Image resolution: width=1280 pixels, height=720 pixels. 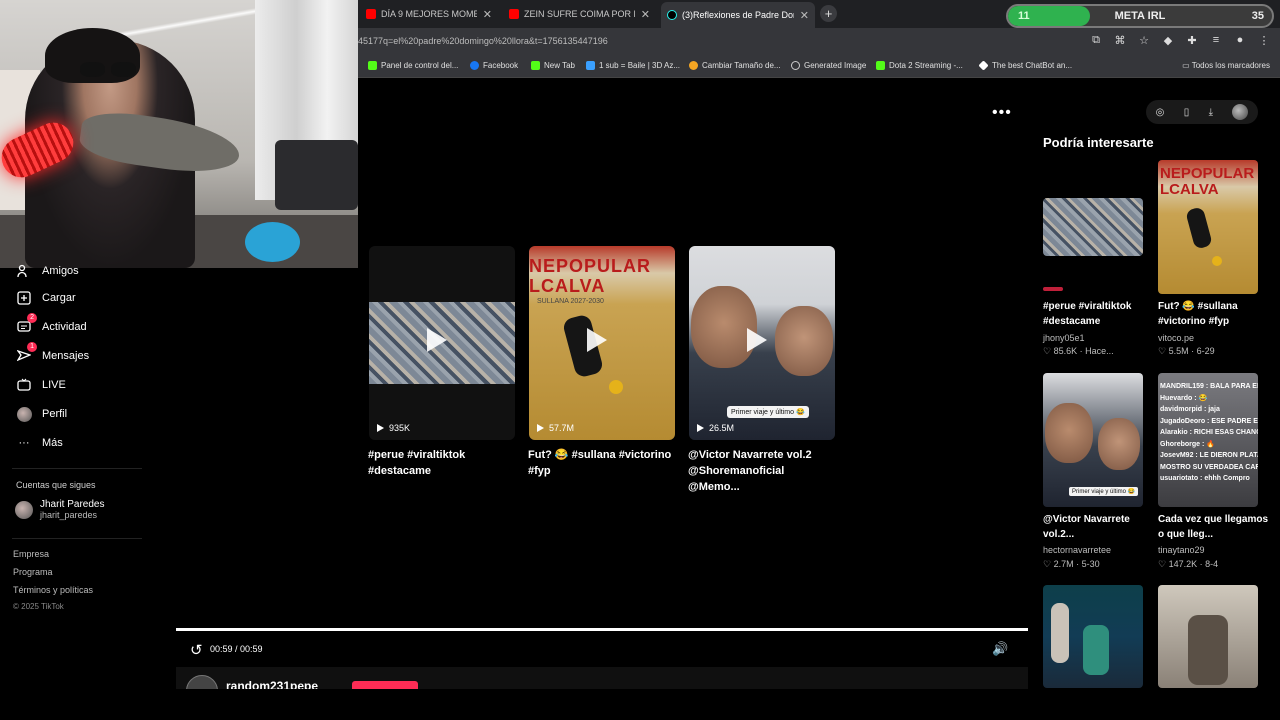 I want to click on sidebar-item-profile: Perfil, so click(x=41, y=414).